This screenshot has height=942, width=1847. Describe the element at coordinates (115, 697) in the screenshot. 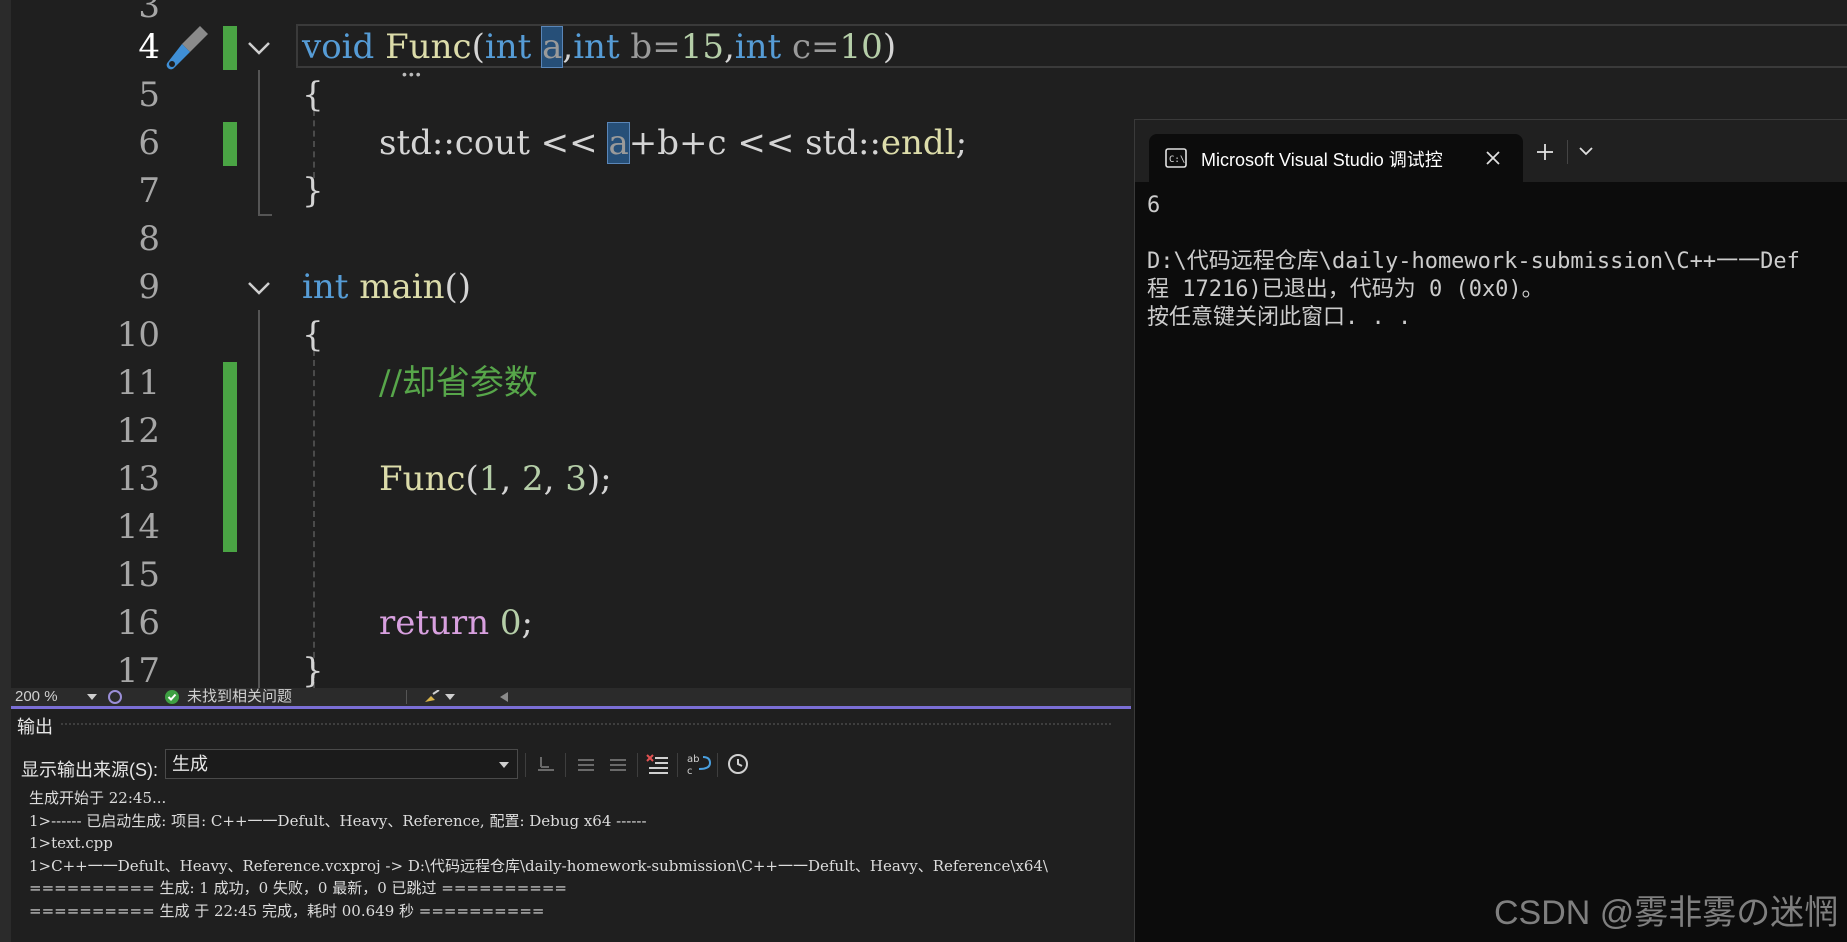

I see `copilot-icon` at that location.